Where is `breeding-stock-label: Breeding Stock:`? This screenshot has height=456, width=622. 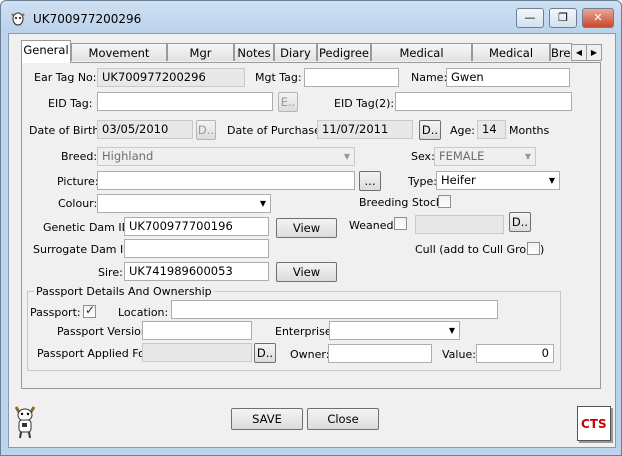
breeding-stock-label: Breeding Stock: is located at coordinates (403, 202).